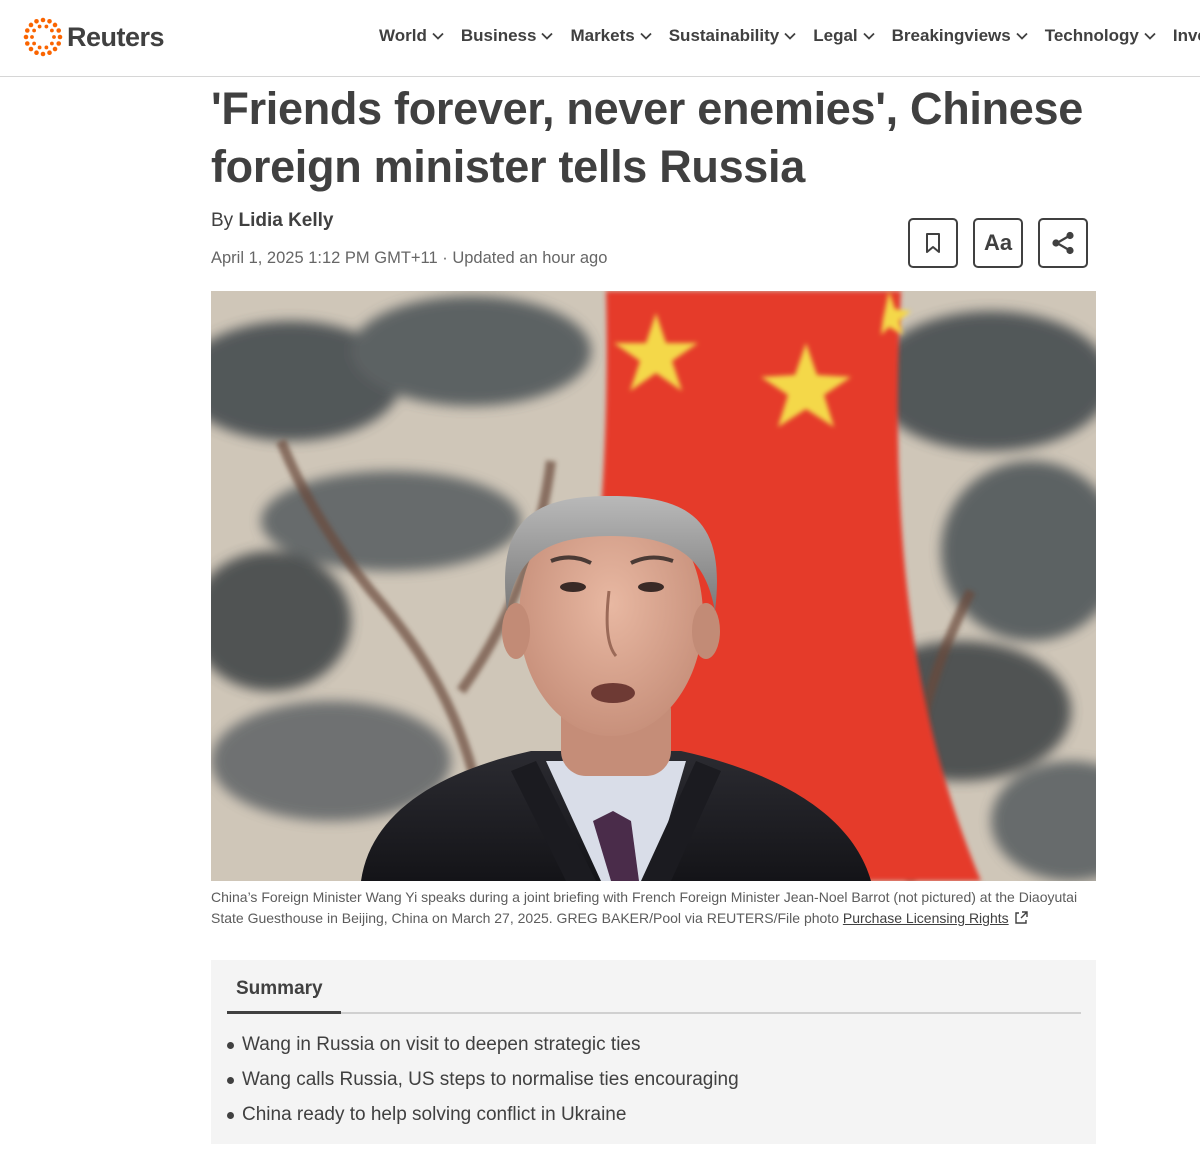 The width and height of the screenshot is (1200, 1175). Describe the element at coordinates (951, 35) in the screenshot. I see `nav-item-label: Breakingviews` at that location.